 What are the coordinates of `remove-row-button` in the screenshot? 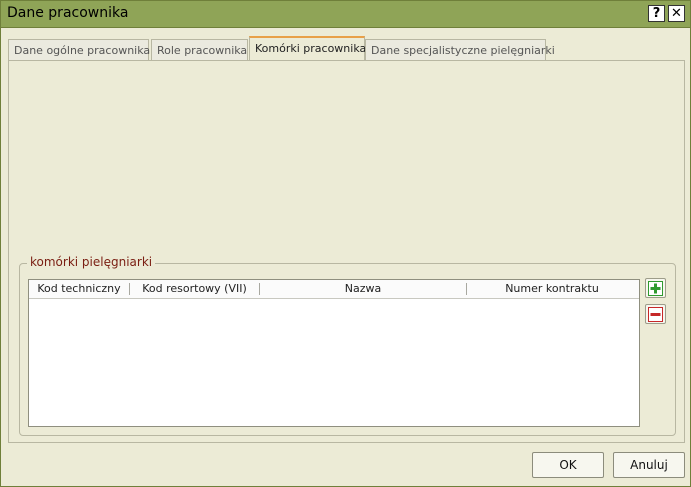 It's located at (655, 314).